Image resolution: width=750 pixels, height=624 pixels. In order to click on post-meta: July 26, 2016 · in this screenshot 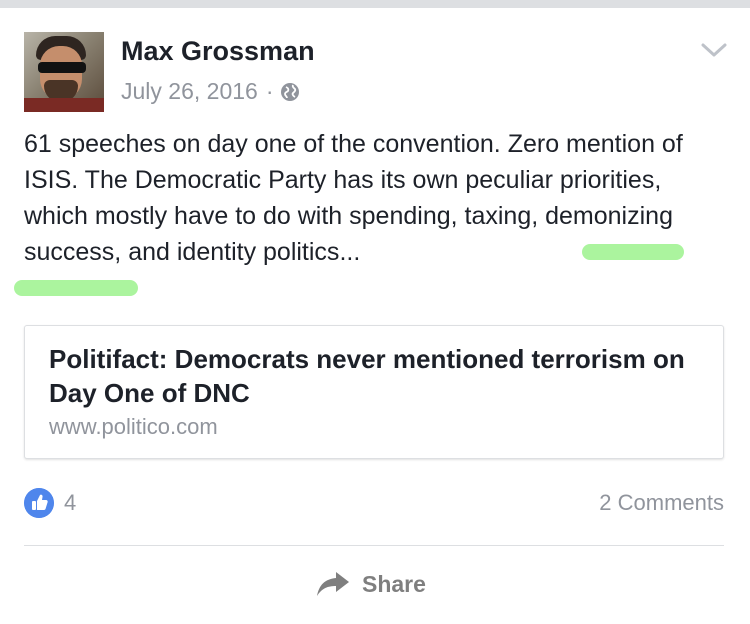, I will do `click(210, 91)`.